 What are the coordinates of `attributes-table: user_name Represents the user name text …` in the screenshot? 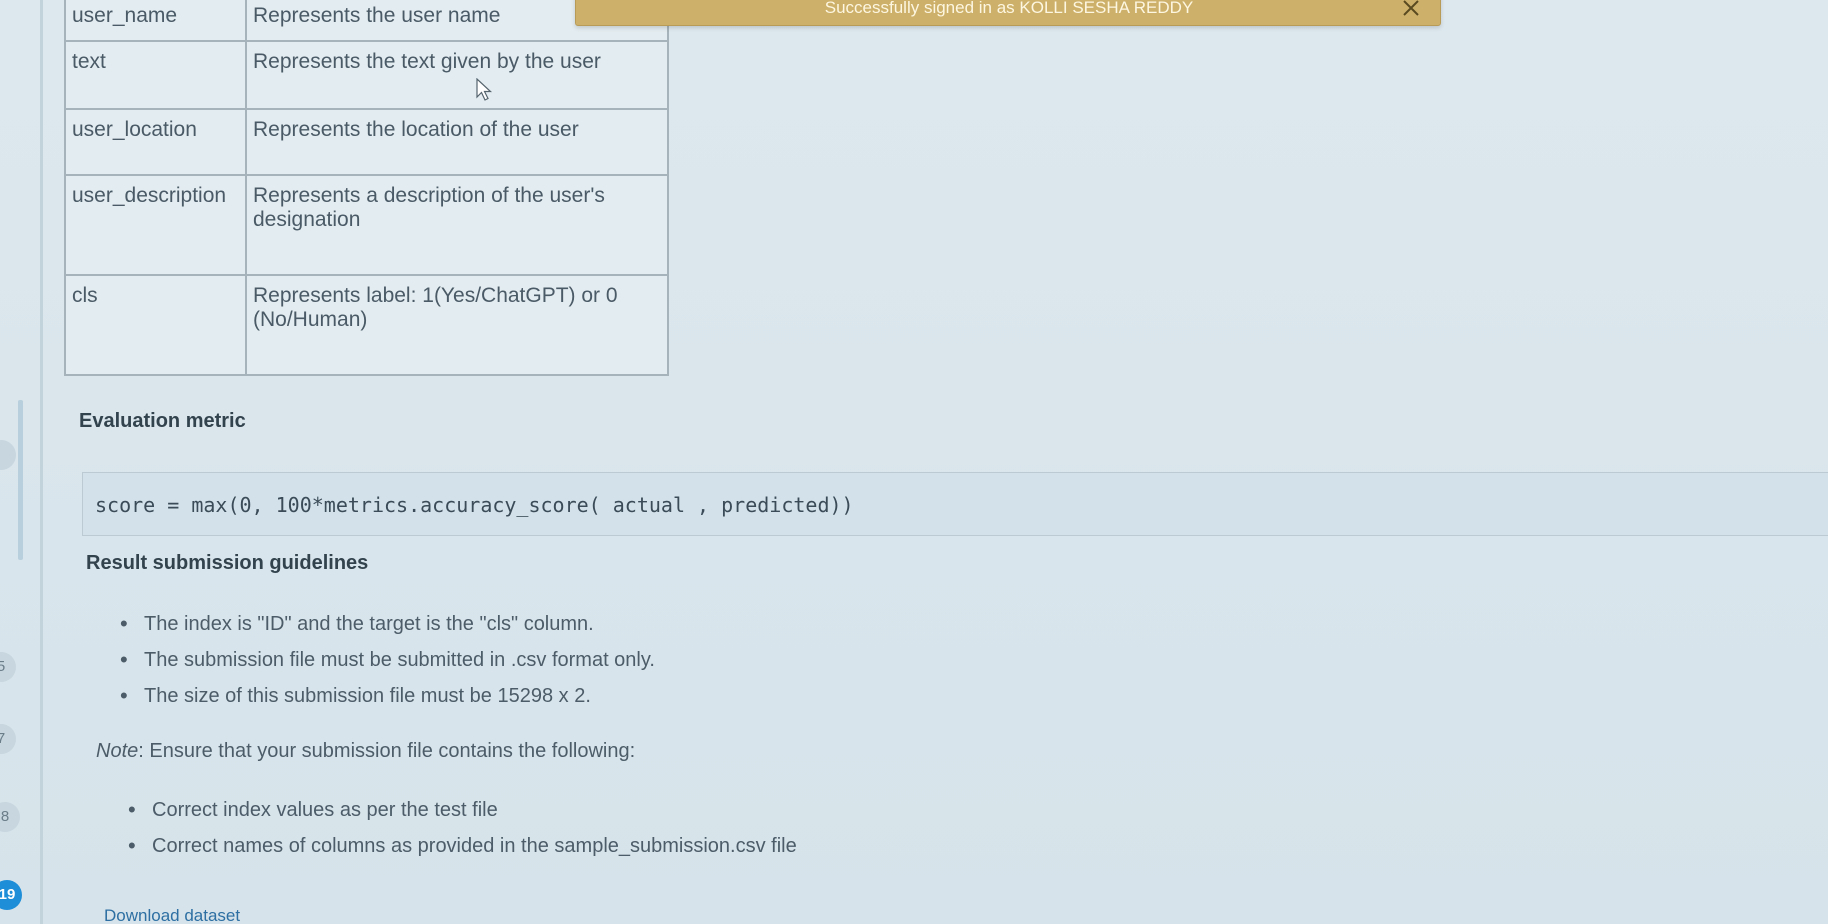 It's located at (366, 188).